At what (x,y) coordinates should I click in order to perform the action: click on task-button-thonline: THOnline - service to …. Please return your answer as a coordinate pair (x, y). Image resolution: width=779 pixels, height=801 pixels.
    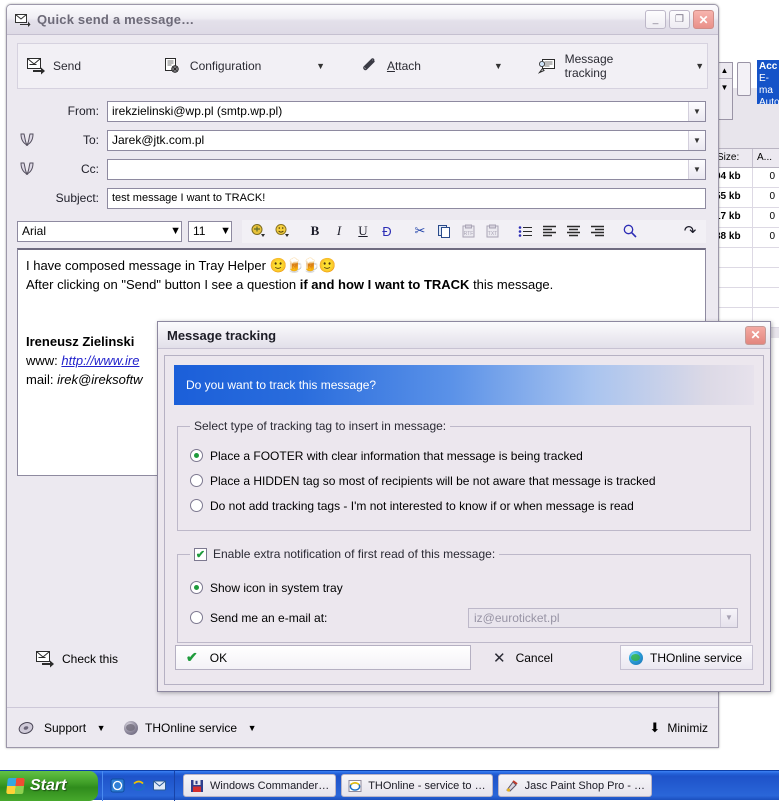
    Looking at the image, I should click on (417, 785).